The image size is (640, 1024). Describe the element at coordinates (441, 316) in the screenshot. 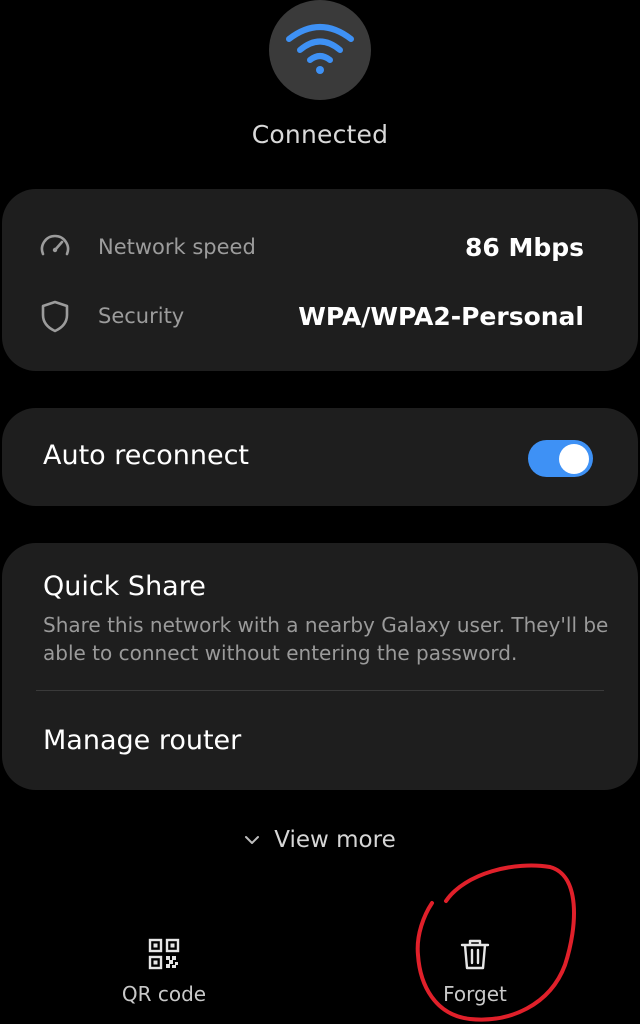

I see `security-value: WPA/WPA2-Personal` at that location.